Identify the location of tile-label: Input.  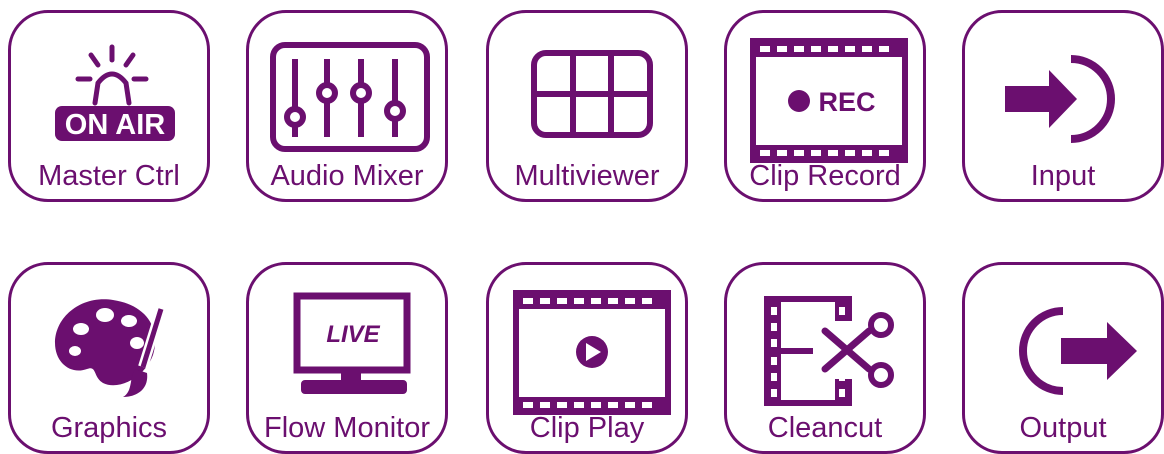
(1063, 176).